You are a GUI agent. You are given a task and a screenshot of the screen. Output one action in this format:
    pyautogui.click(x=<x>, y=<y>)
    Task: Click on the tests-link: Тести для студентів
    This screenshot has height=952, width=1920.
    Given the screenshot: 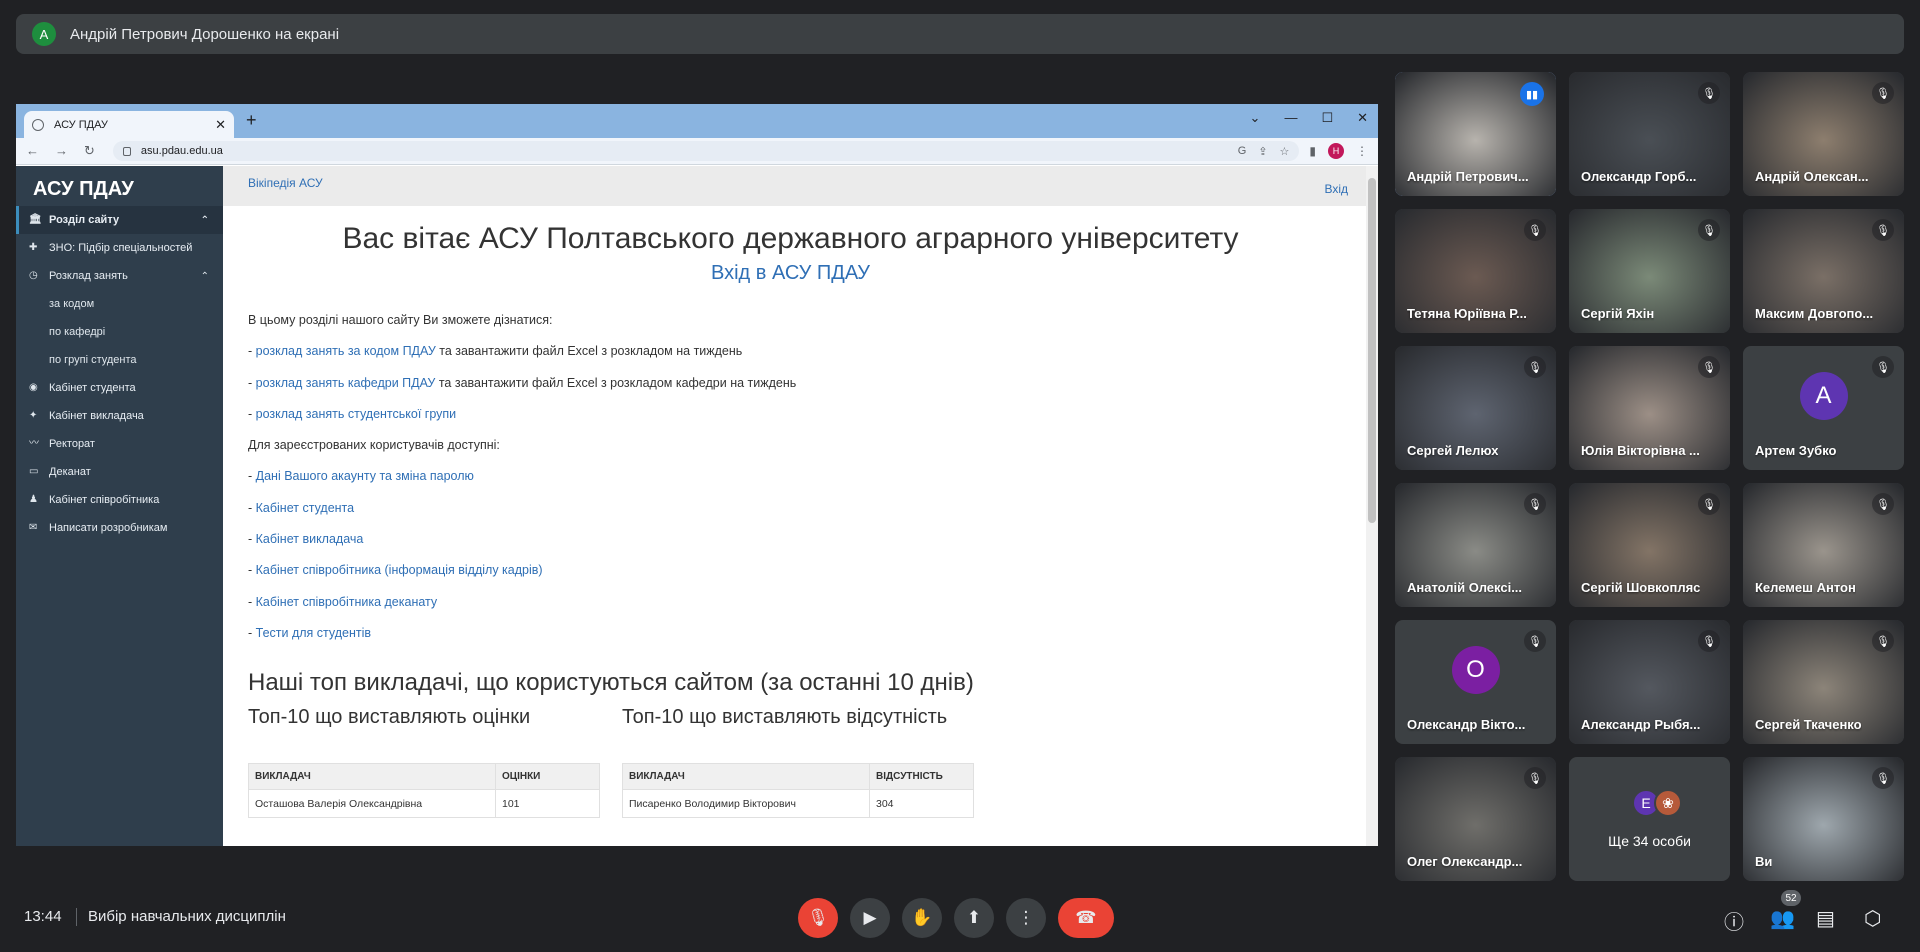 What is the action you would take?
    pyautogui.click(x=313, y=633)
    